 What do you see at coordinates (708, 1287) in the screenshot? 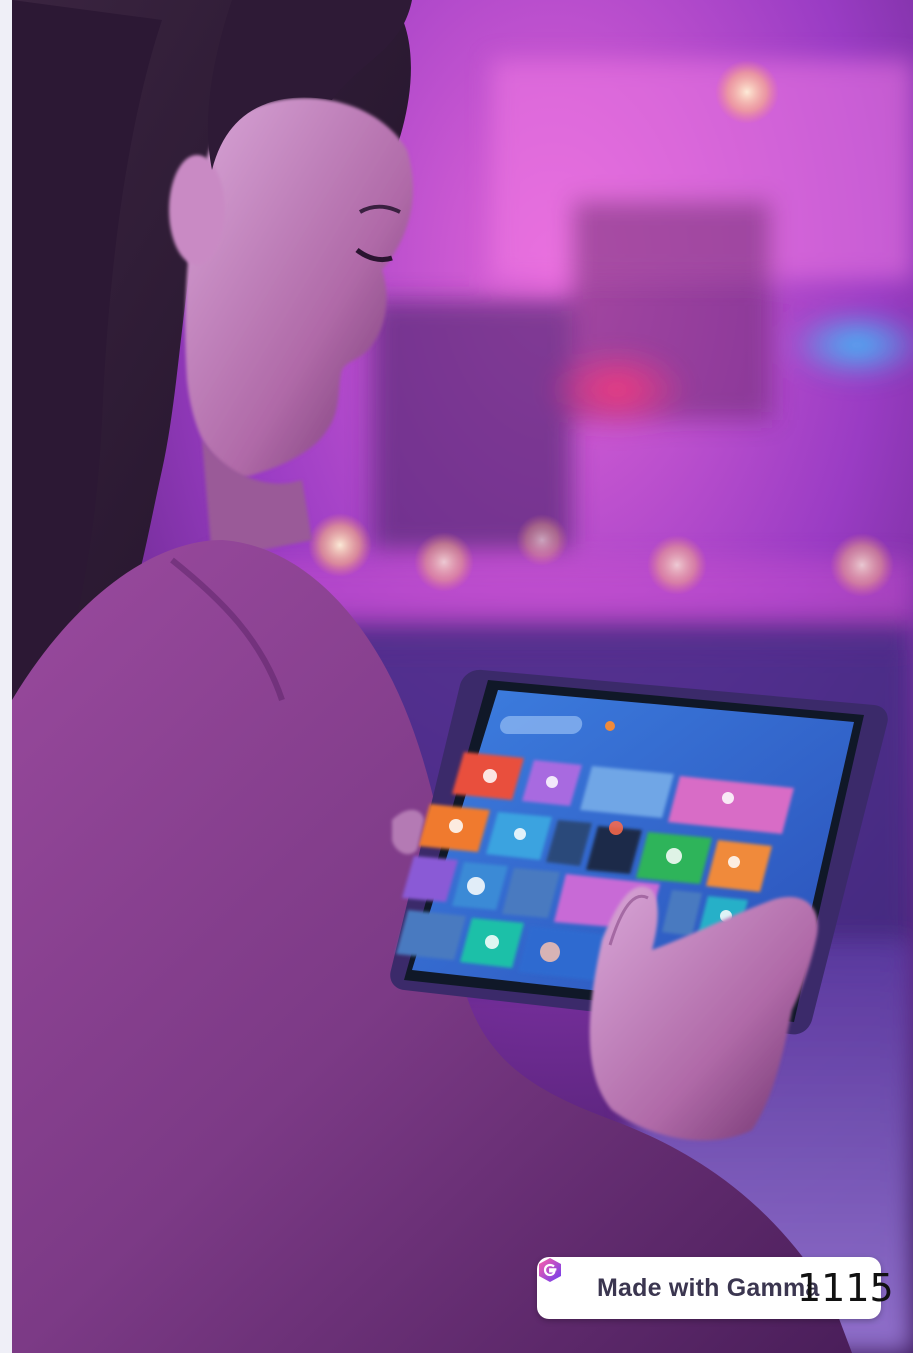
I see `badge-label: Made with Gamma` at bounding box center [708, 1287].